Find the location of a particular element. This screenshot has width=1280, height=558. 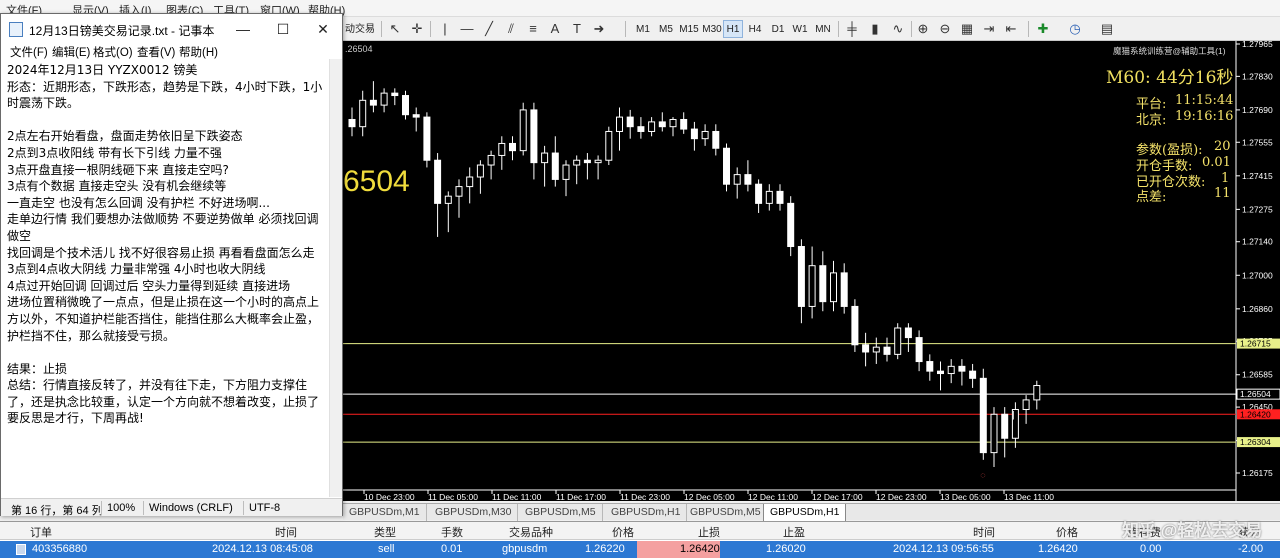

fibo-icon: ≡ is located at coordinates (533, 29).